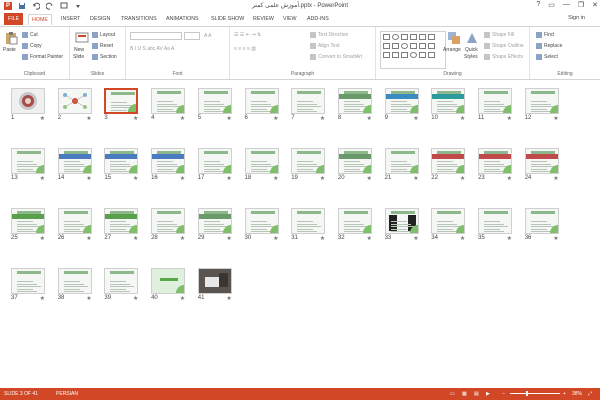  What do you see at coordinates (247, 35) in the screenshot?
I see `list-buttons: ☰ ☰ ⇤ ⇥ ⇅` at bounding box center [247, 35].